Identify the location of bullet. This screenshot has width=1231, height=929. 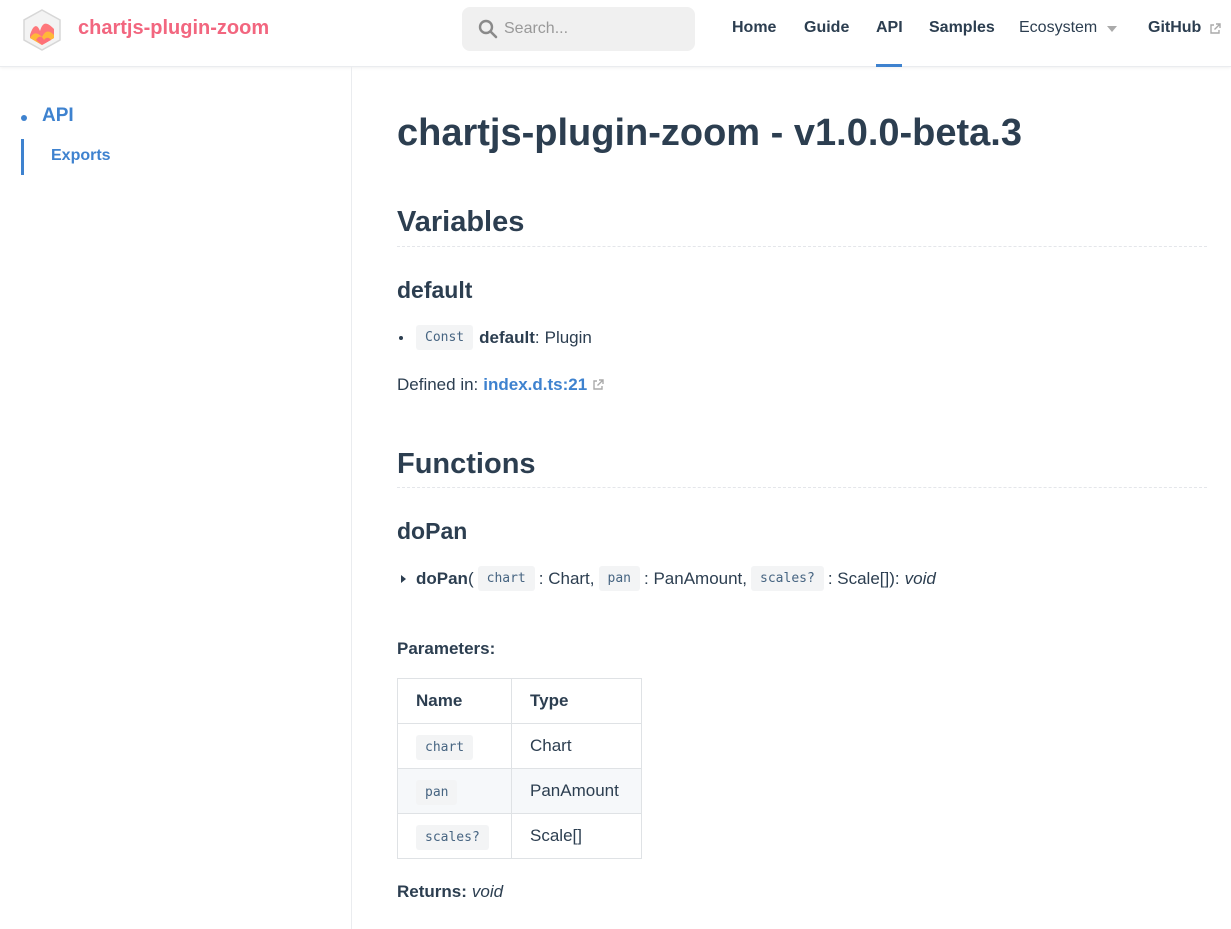
(401, 337).